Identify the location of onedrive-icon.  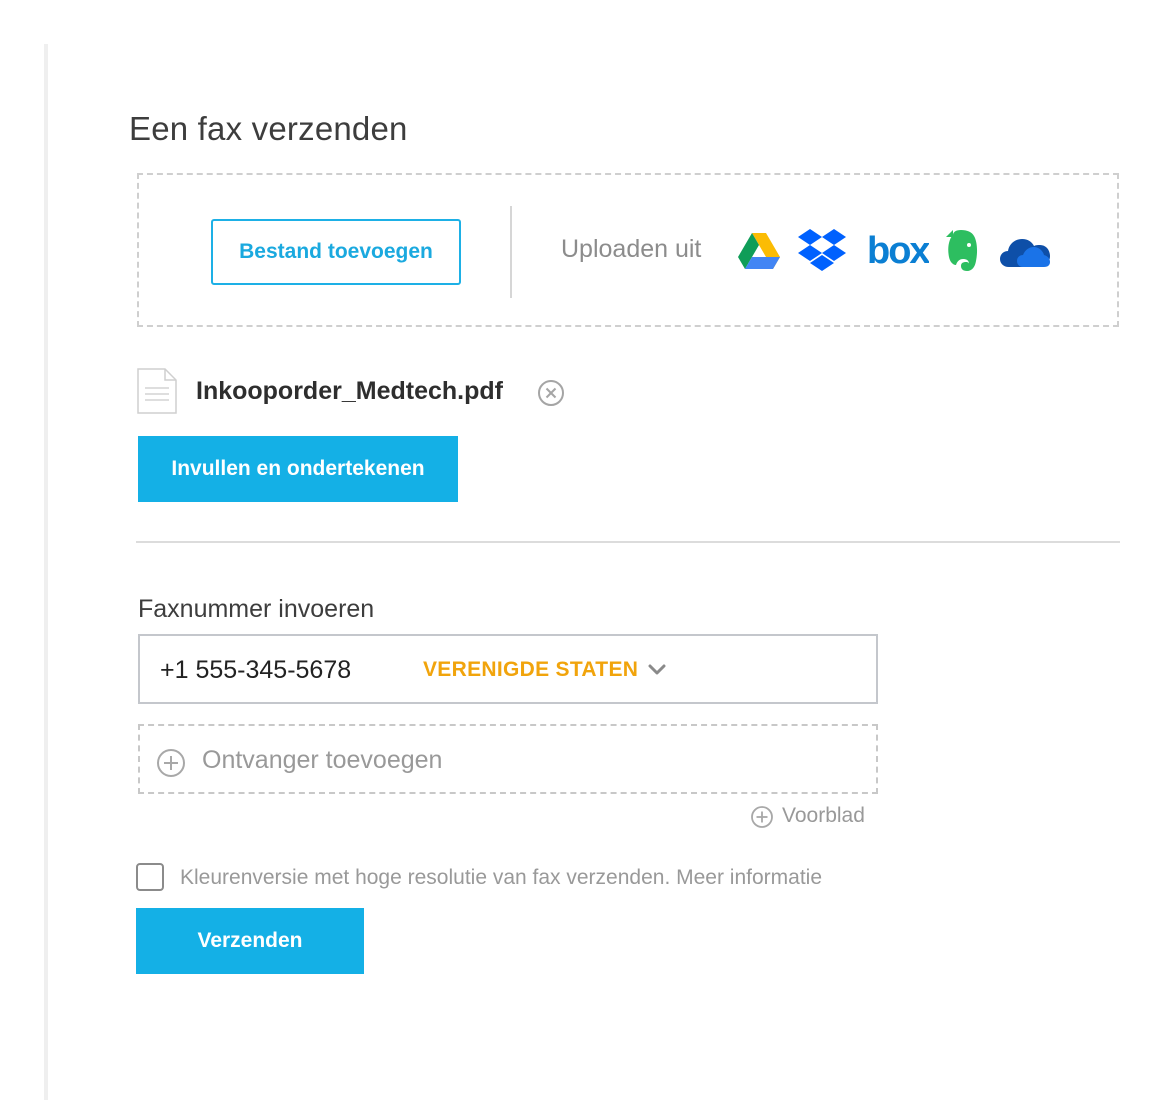
(1025, 252).